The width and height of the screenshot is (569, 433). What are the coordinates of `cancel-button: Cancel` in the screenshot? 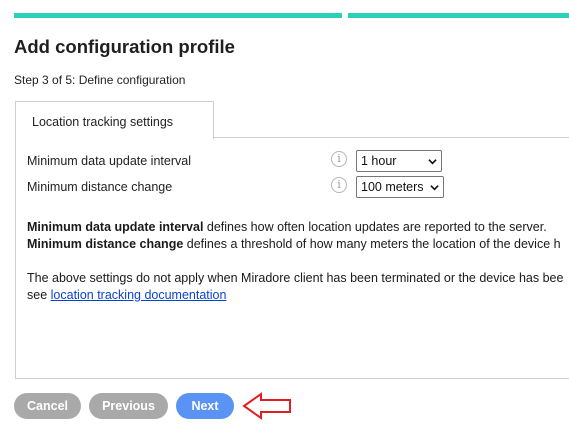 It's located at (47, 406).